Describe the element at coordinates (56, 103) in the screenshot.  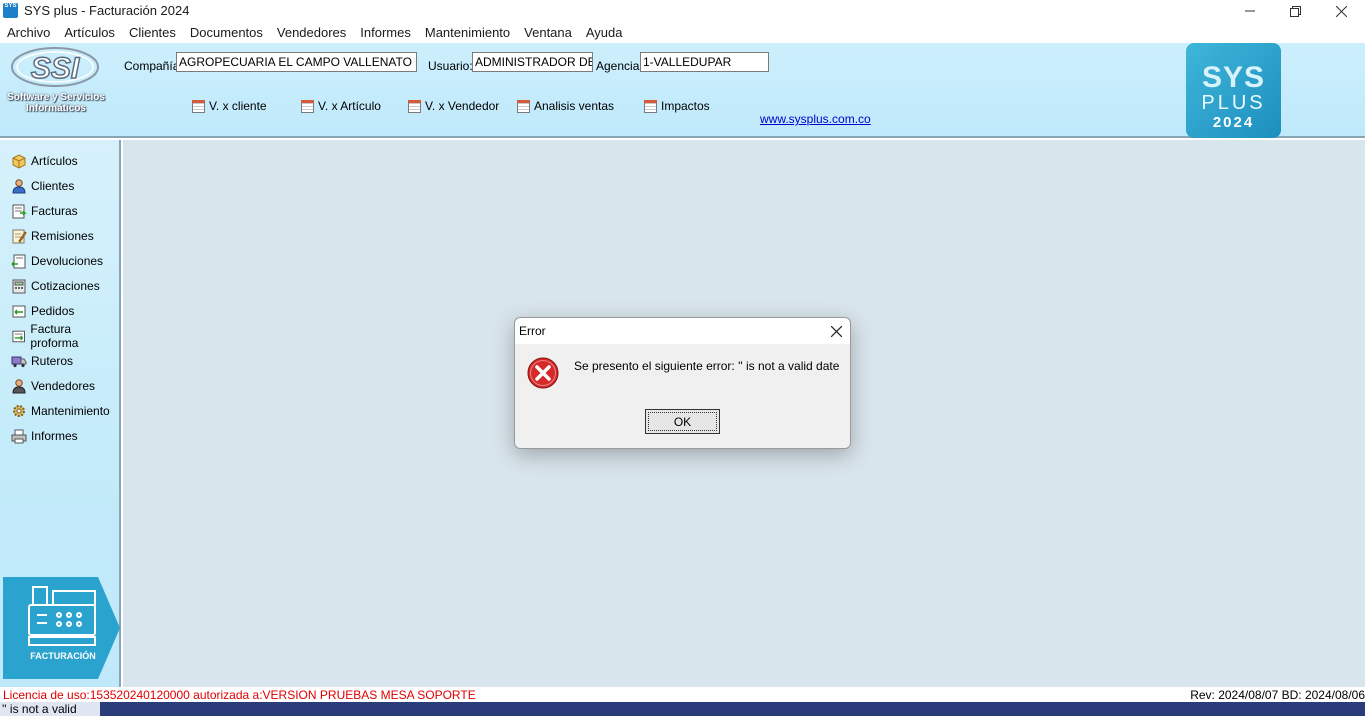
I see `ssi-subtitle: Software y Servicios Informáticos` at that location.